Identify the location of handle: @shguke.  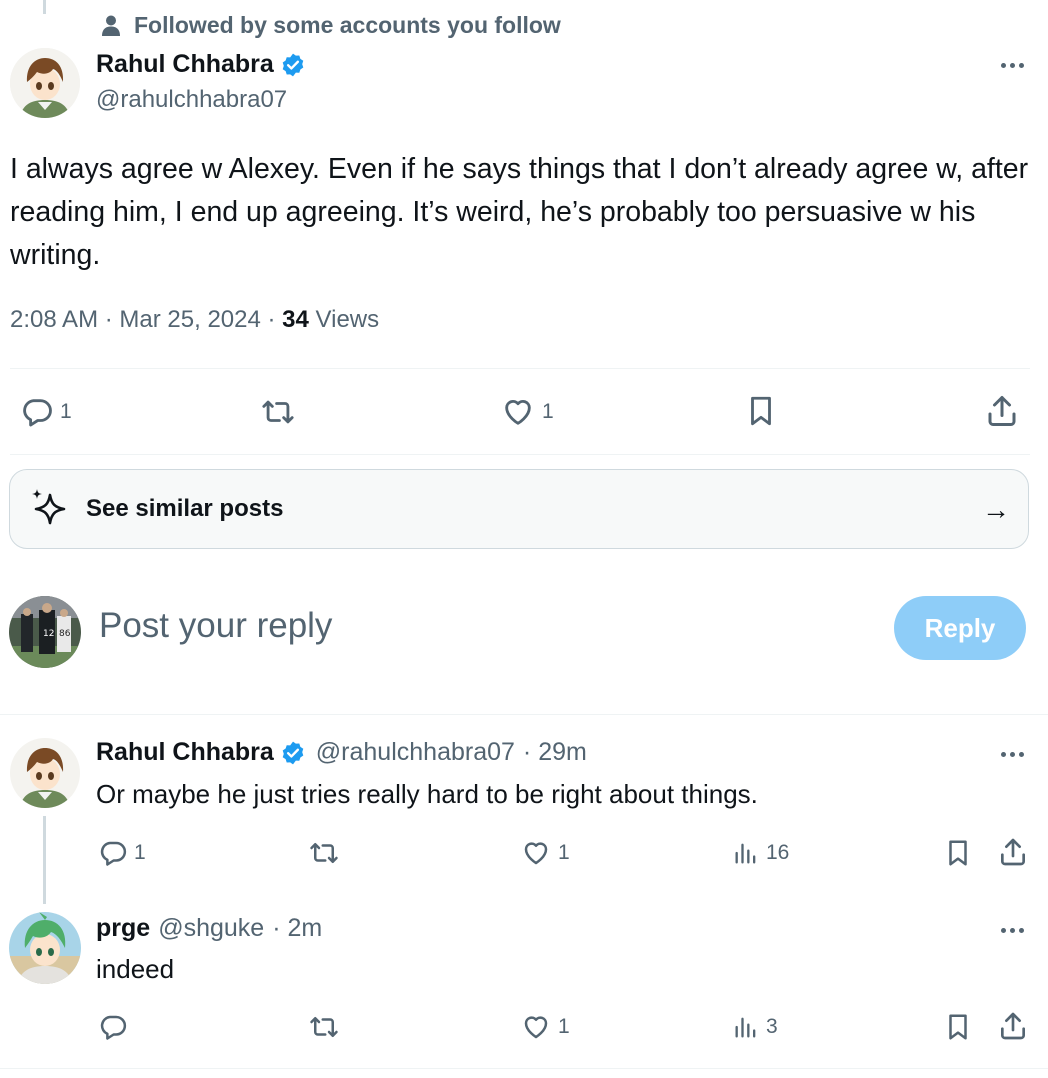
(211, 928).